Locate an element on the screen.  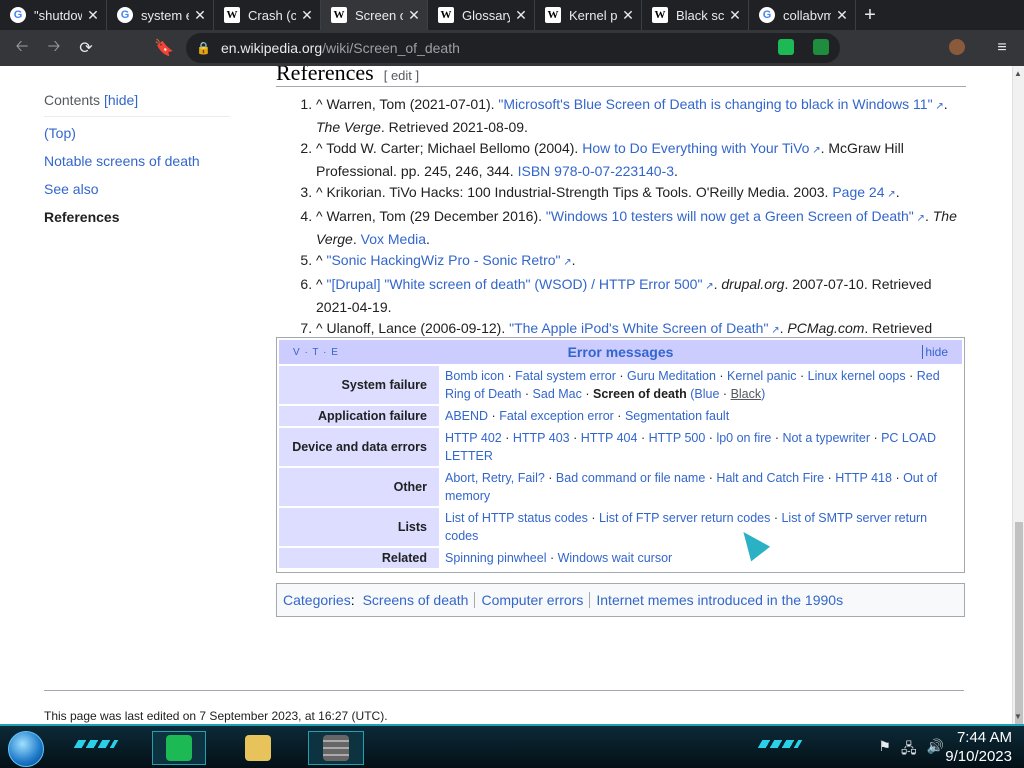
navbox-hide-link: hide is located at coordinates (935, 352).